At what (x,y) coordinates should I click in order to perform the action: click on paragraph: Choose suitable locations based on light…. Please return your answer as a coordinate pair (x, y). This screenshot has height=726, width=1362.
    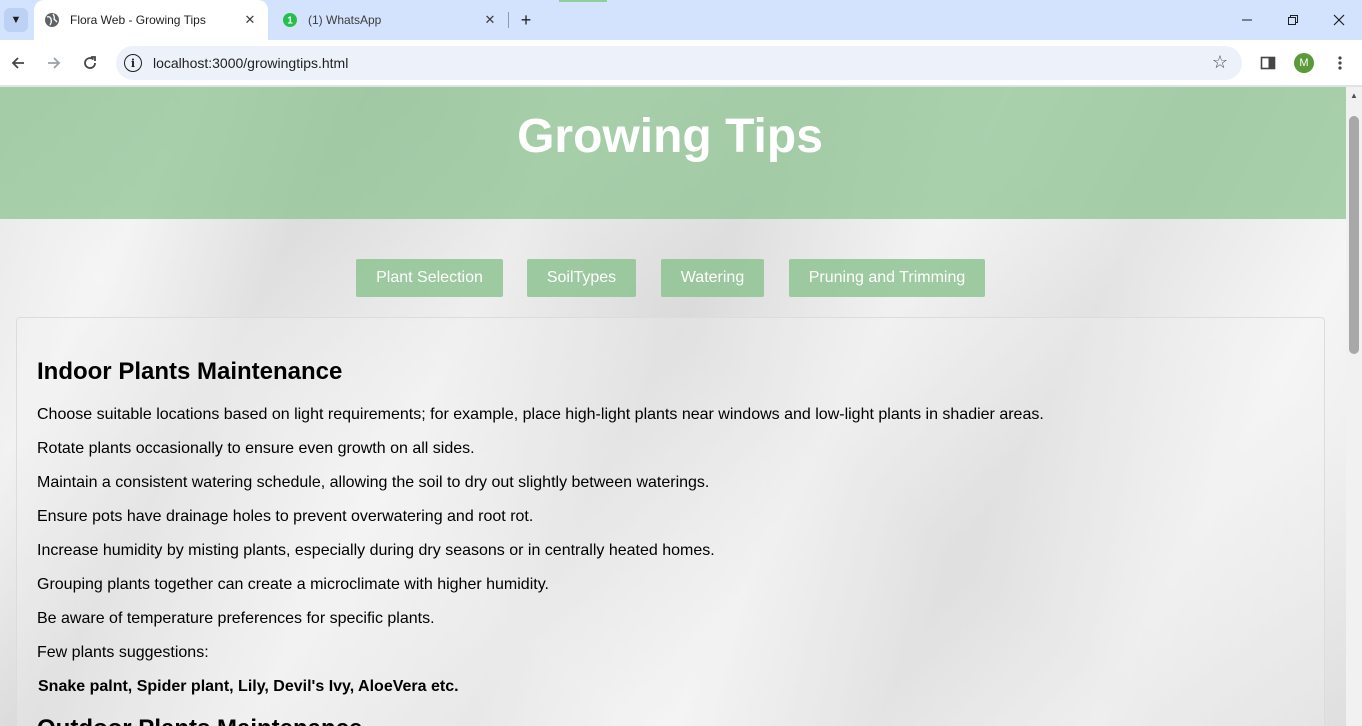
    Looking at the image, I should click on (540, 414).